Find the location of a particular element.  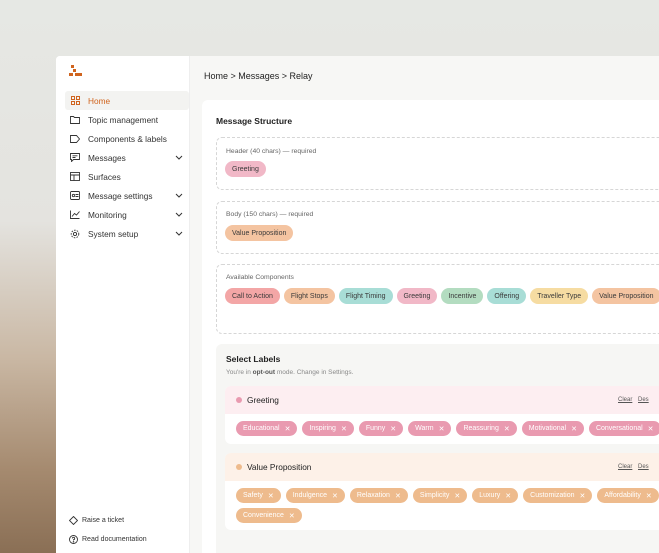

label-chip: Educational ✕ is located at coordinates (267, 428).